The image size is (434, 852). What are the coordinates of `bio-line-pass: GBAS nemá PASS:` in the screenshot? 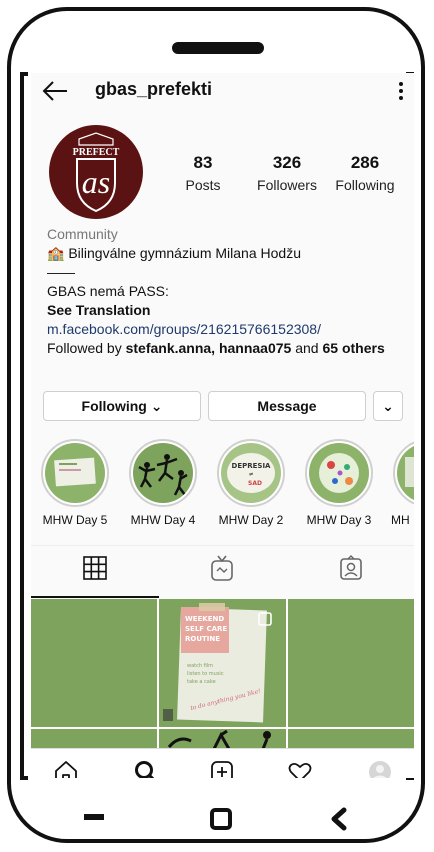 It's located at (108, 291).